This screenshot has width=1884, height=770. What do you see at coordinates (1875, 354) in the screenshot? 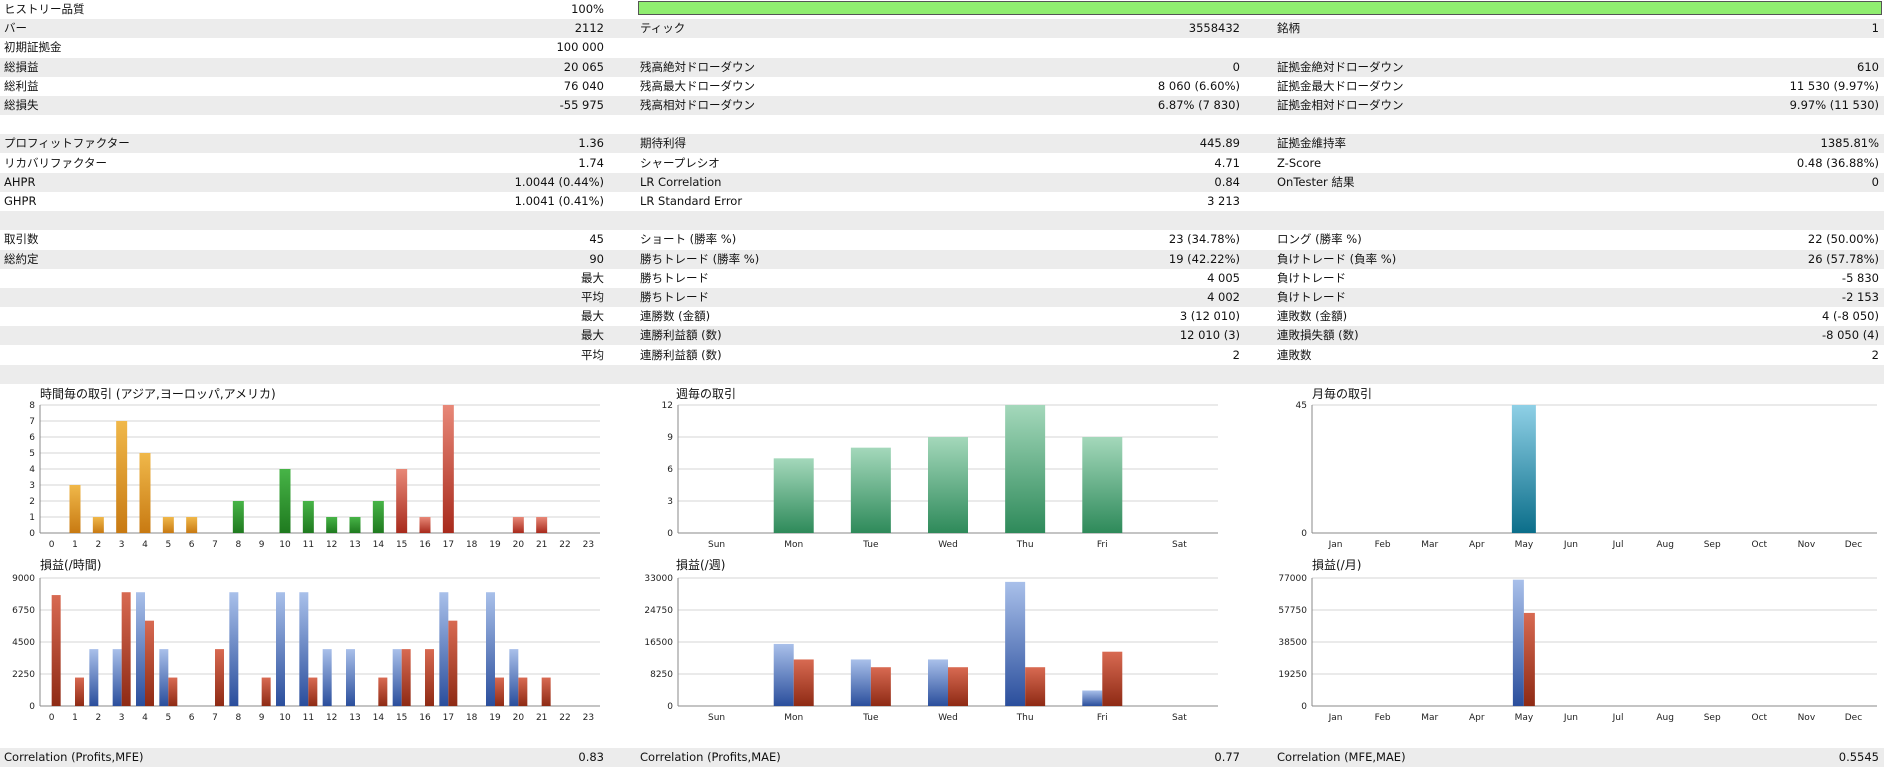
I see `stat-value: 2` at bounding box center [1875, 354].